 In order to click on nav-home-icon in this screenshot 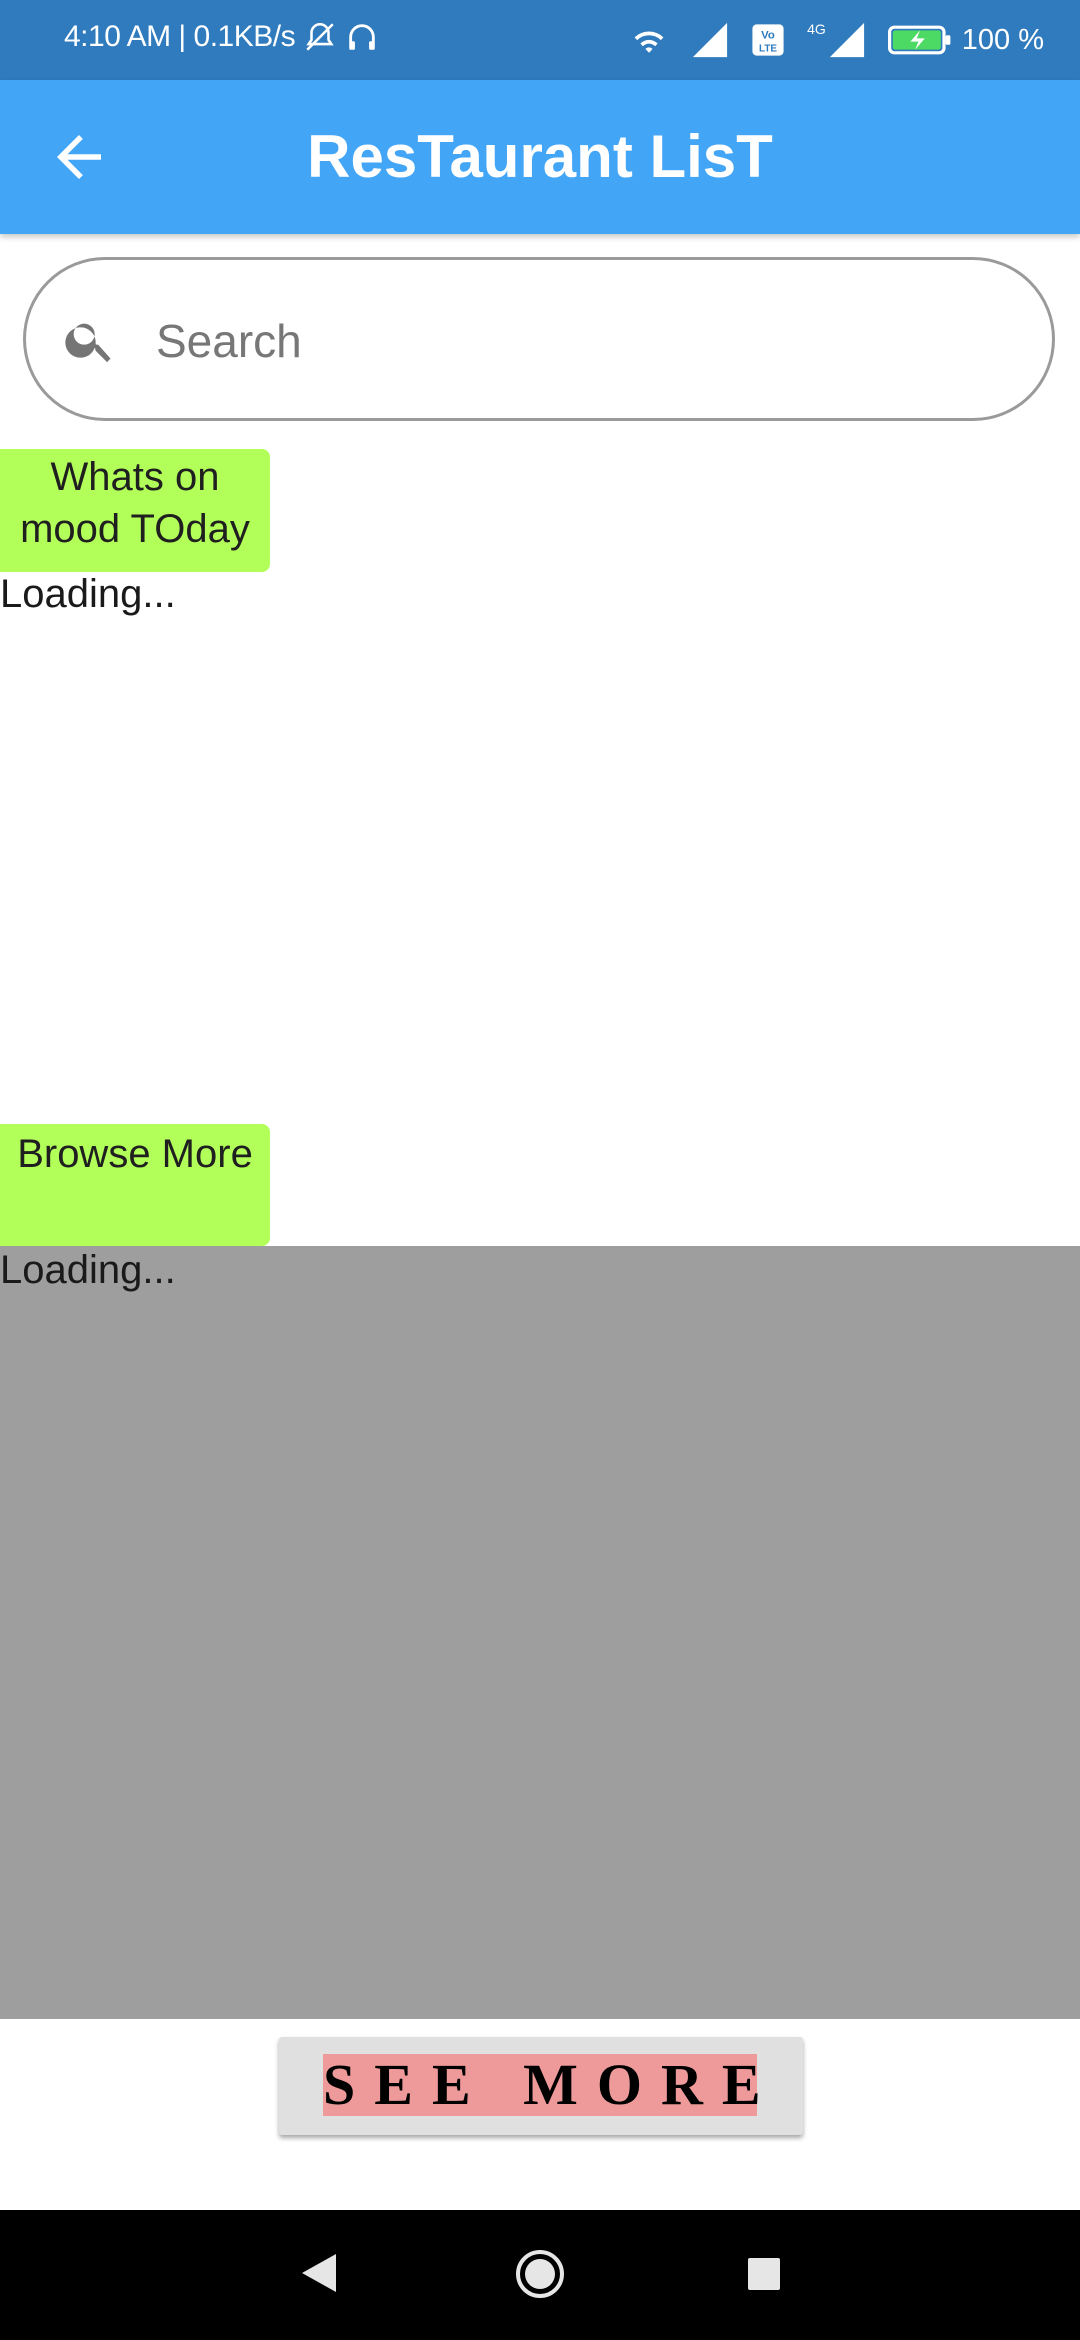, I will do `click(540, 2274)`.